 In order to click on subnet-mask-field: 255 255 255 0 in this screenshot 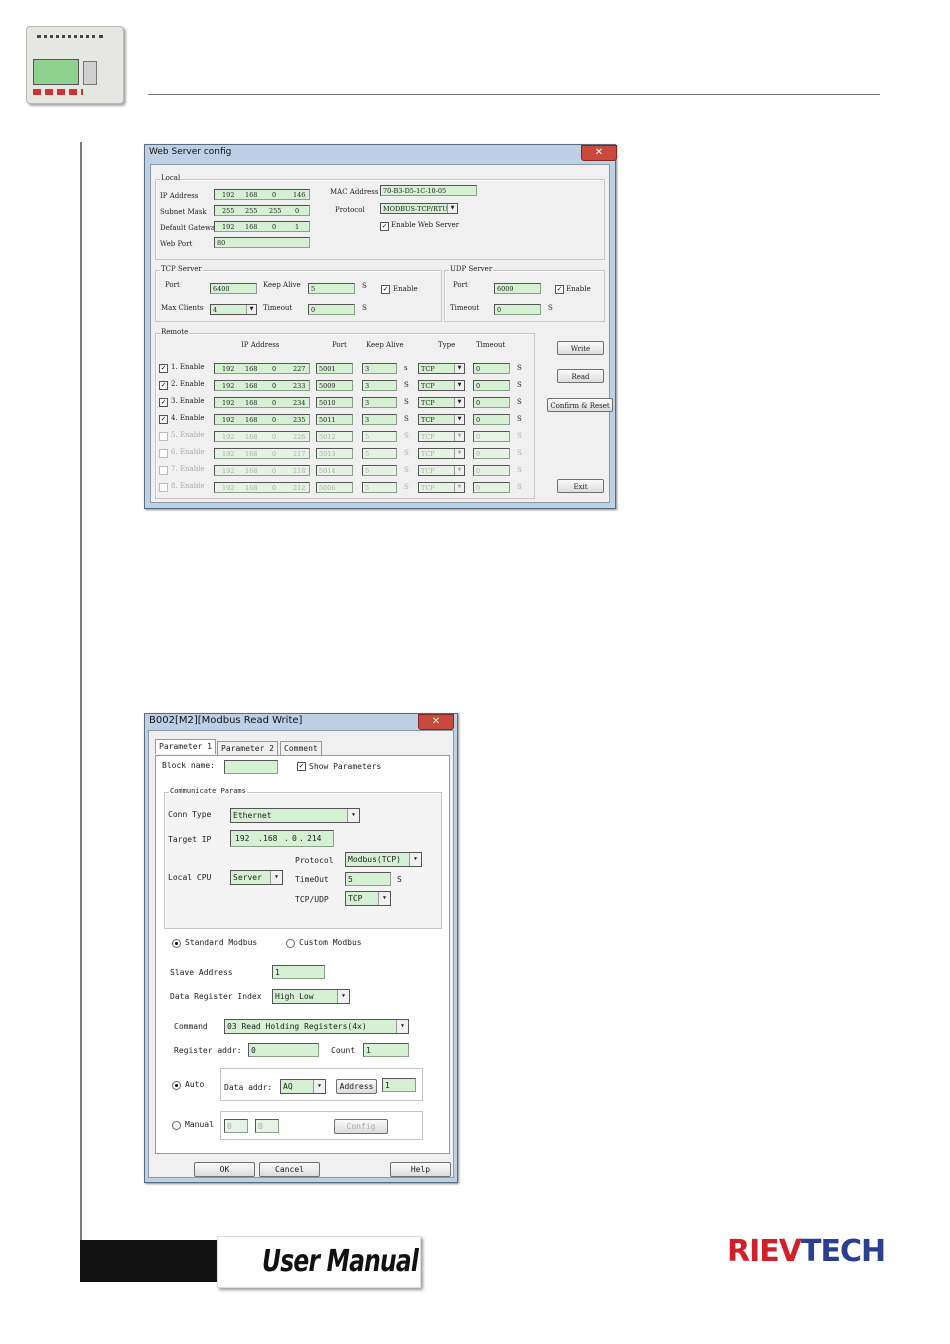, I will do `click(262, 210)`.